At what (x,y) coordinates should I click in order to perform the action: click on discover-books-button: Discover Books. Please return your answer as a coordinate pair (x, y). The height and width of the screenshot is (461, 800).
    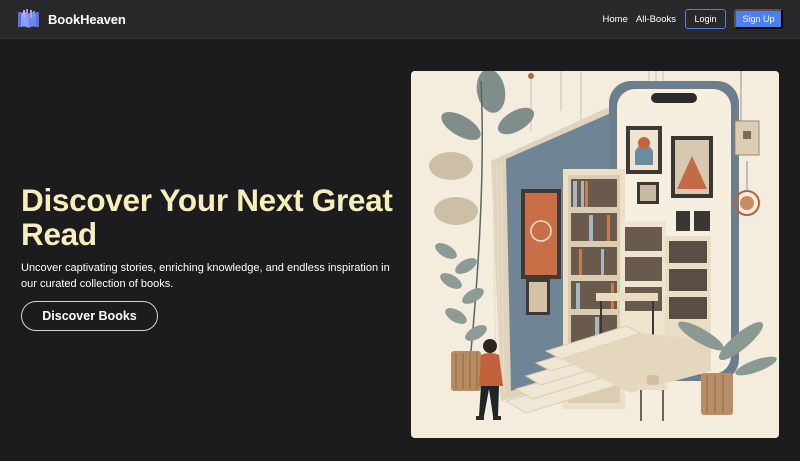
    Looking at the image, I should click on (89, 316).